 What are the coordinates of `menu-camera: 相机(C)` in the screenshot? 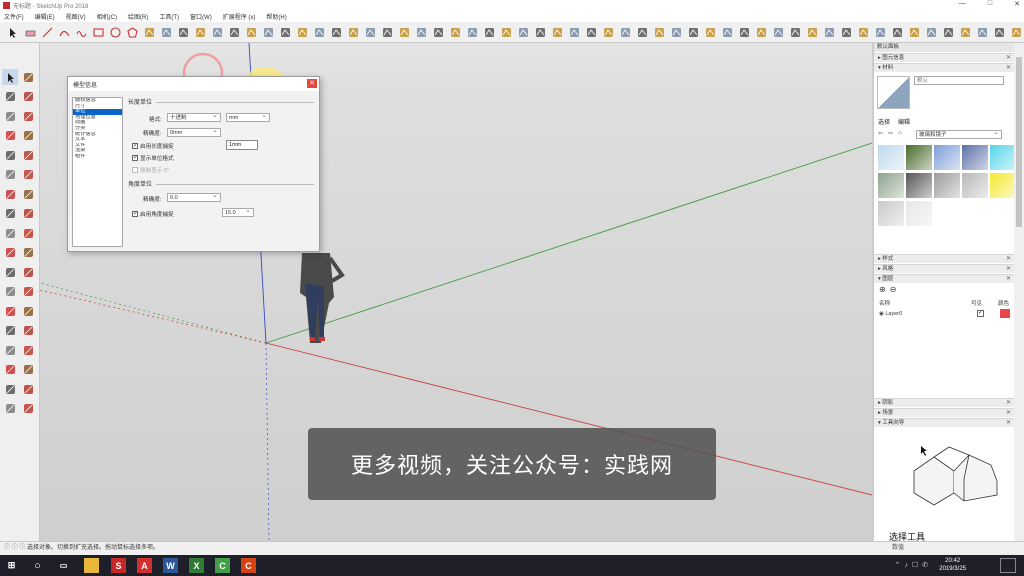 It's located at (107, 16).